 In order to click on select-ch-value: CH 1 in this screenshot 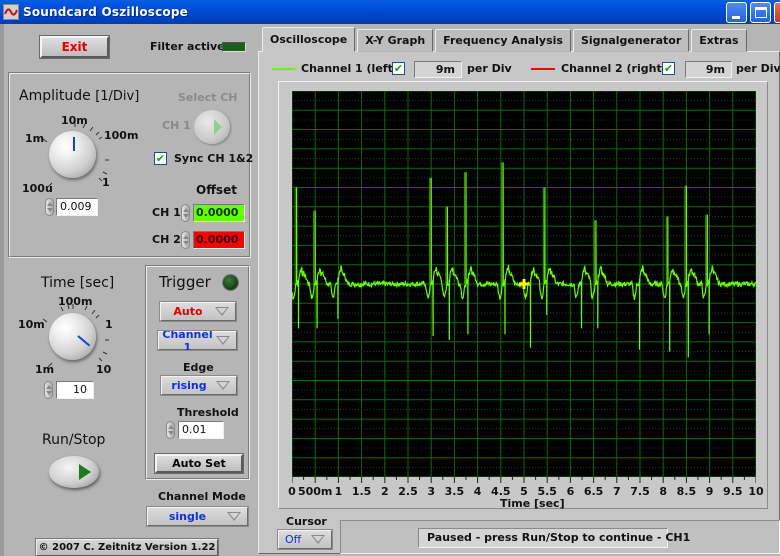, I will do `click(176, 125)`.